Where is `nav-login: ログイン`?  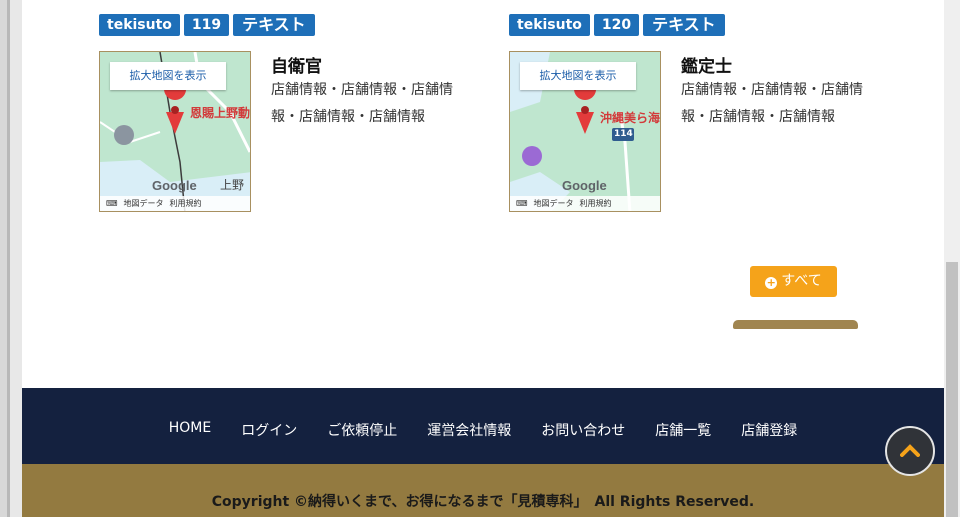 nav-login: ログイン is located at coordinates (269, 430).